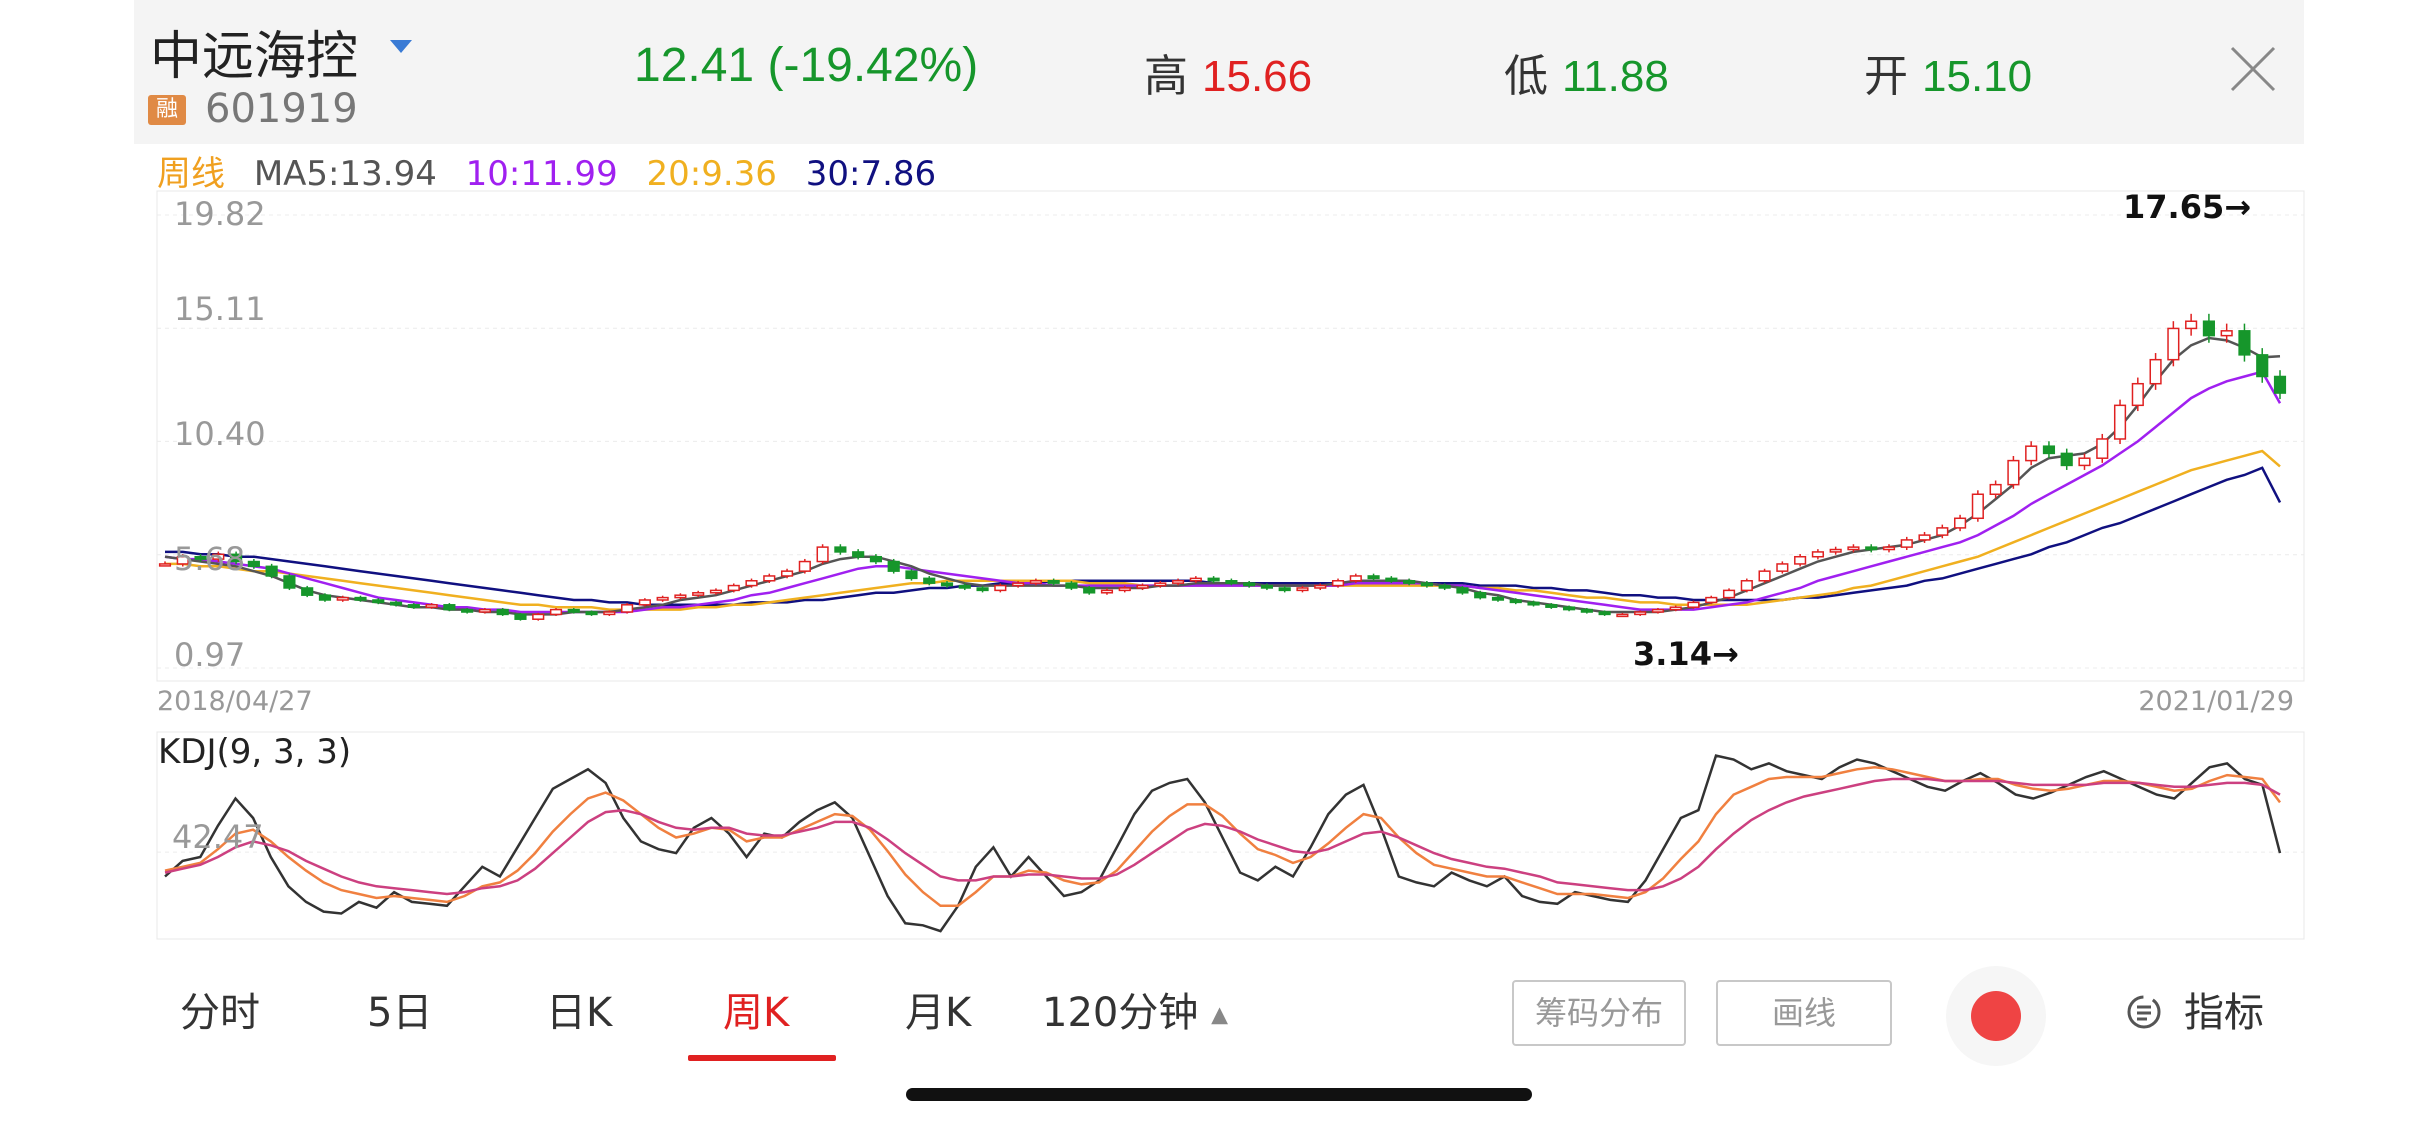 The image size is (2436, 1125). I want to click on y-tick-label: 5.68, so click(209, 559).